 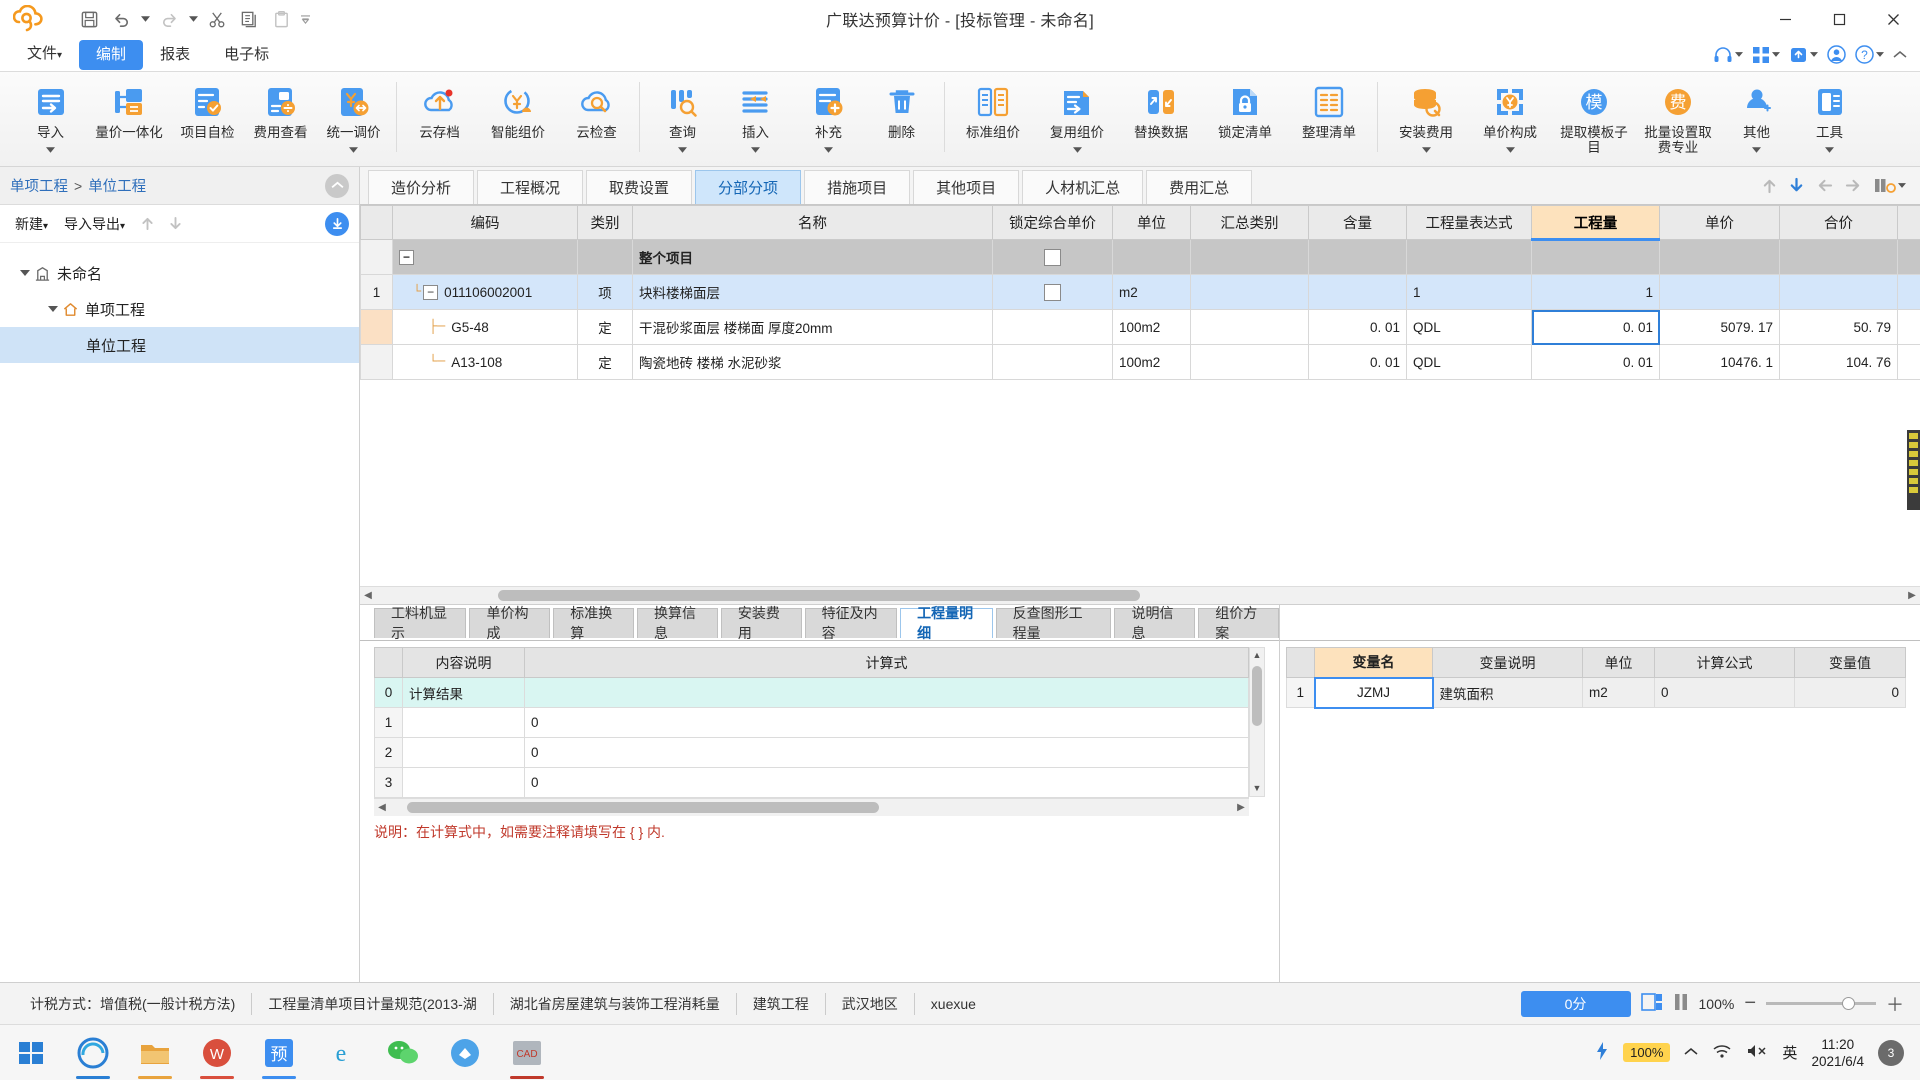 I want to click on tree-expander-icon, so click(x=25, y=273).